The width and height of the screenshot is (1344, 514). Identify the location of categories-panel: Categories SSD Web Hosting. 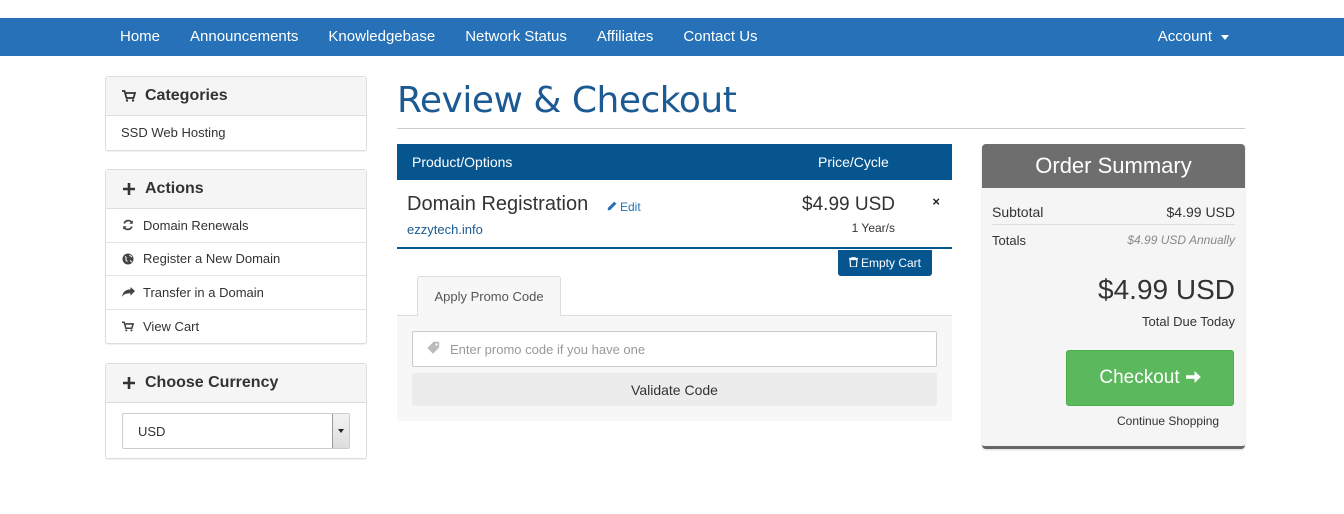
(236, 113).